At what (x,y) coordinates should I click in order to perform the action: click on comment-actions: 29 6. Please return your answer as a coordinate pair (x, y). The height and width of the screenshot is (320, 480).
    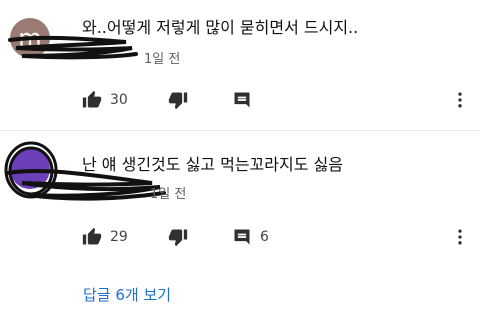
    Looking at the image, I should click on (277, 237).